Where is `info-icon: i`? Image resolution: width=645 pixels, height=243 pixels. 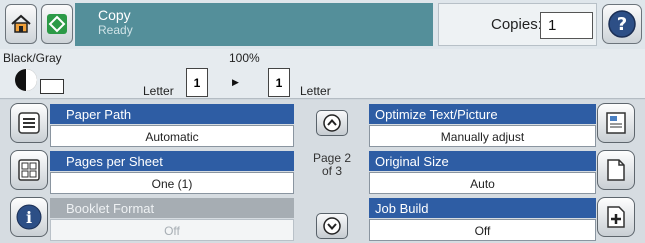 info-icon: i is located at coordinates (29, 217).